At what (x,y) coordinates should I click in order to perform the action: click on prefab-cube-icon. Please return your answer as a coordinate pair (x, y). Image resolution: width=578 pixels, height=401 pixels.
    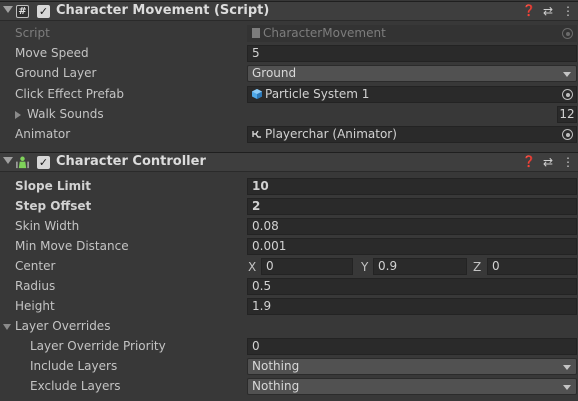
    Looking at the image, I should click on (257, 94).